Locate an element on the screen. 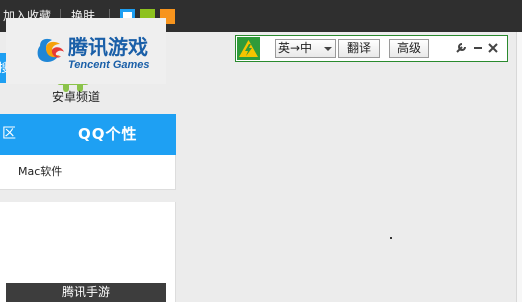 Image resolution: width=522 pixels, height=302 pixels. translate-toolbar: 英→中 翻译 高级 is located at coordinates (371, 48).